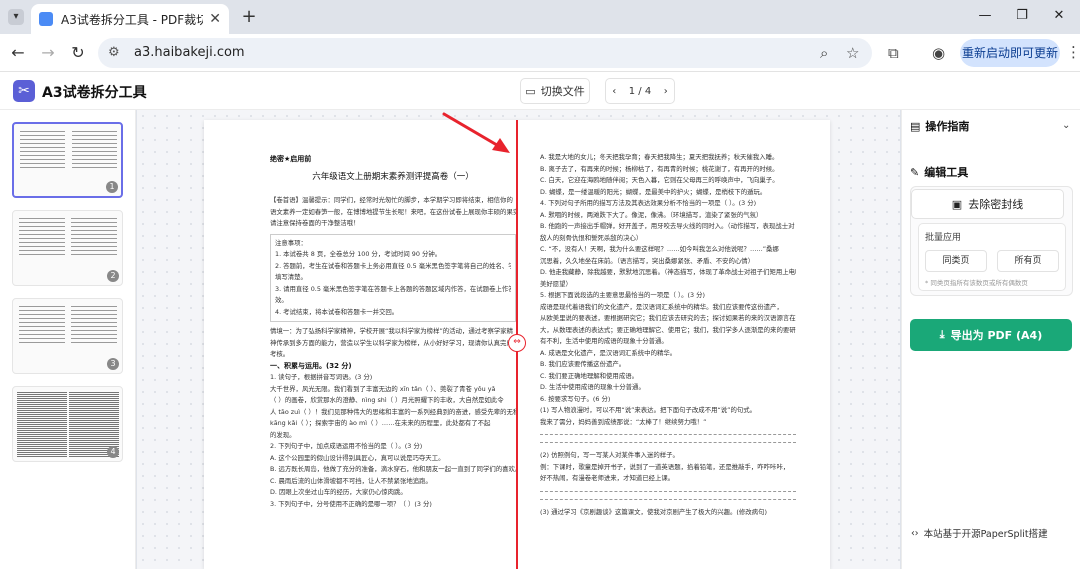 This screenshot has height=569, width=1080. Describe the element at coordinates (915, 172) in the screenshot. I see `tools-icon: ✎` at that location.